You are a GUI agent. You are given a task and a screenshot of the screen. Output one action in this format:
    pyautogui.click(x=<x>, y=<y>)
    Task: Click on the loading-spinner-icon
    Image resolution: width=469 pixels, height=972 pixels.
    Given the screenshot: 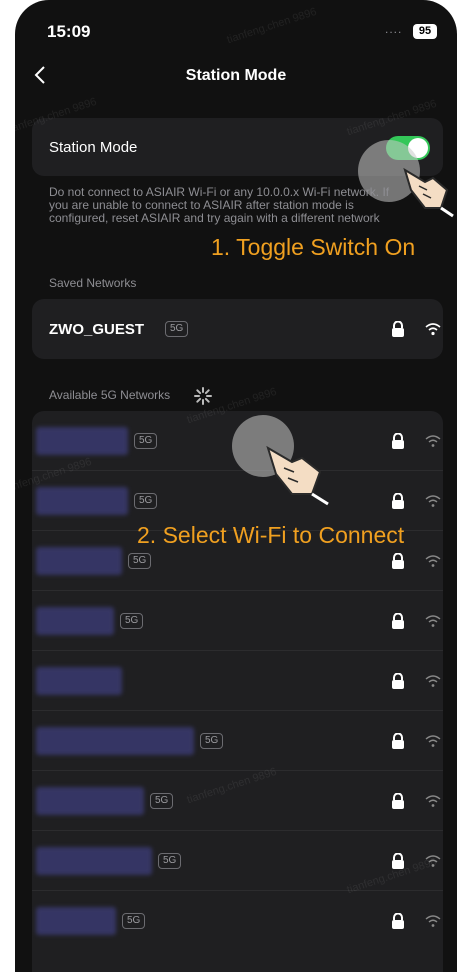 What is the action you would take?
    pyautogui.click(x=203, y=396)
    